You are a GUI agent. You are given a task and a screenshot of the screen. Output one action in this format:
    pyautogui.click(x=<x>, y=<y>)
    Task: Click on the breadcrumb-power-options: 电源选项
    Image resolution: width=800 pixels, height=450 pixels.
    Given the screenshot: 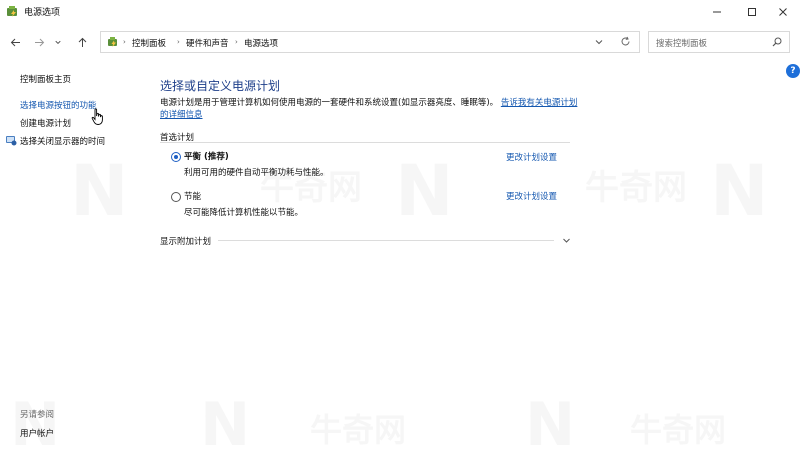 What is the action you would take?
    pyautogui.click(x=261, y=43)
    